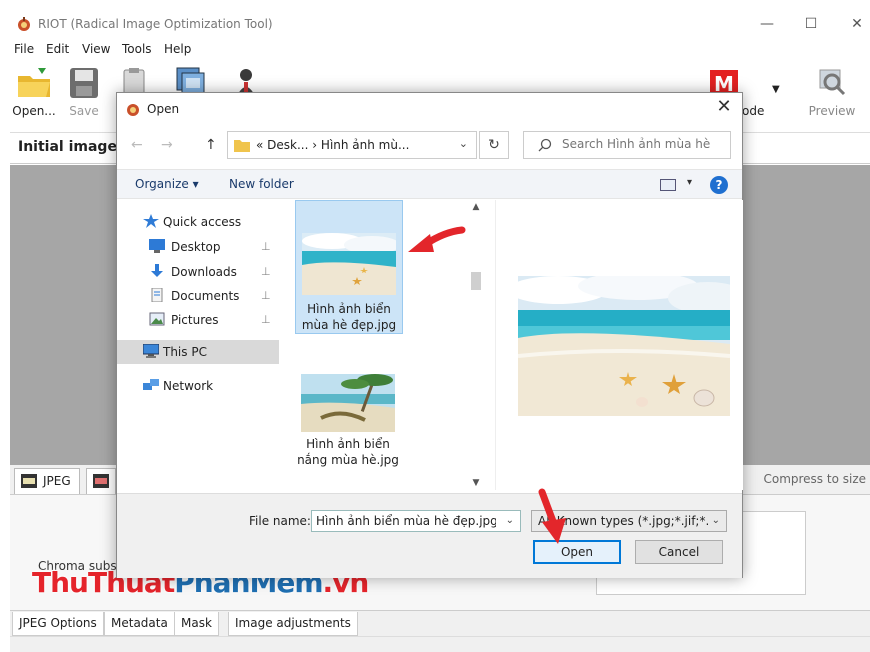 This screenshot has width=870, height=652. Describe the element at coordinates (349, 309) in the screenshot. I see `file1-name-line1: Hình ảnh biển` at that location.